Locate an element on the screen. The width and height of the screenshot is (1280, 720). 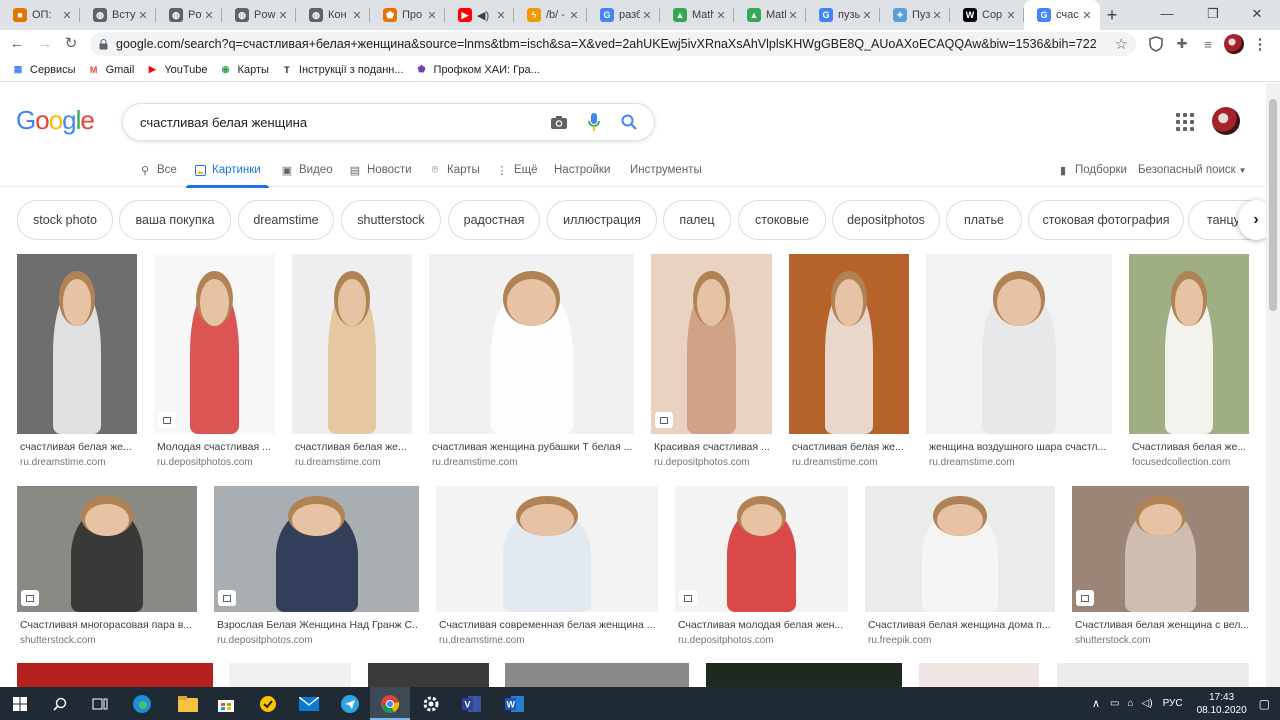
search-input: счастливая белая женщина is located at coordinates (344, 122).